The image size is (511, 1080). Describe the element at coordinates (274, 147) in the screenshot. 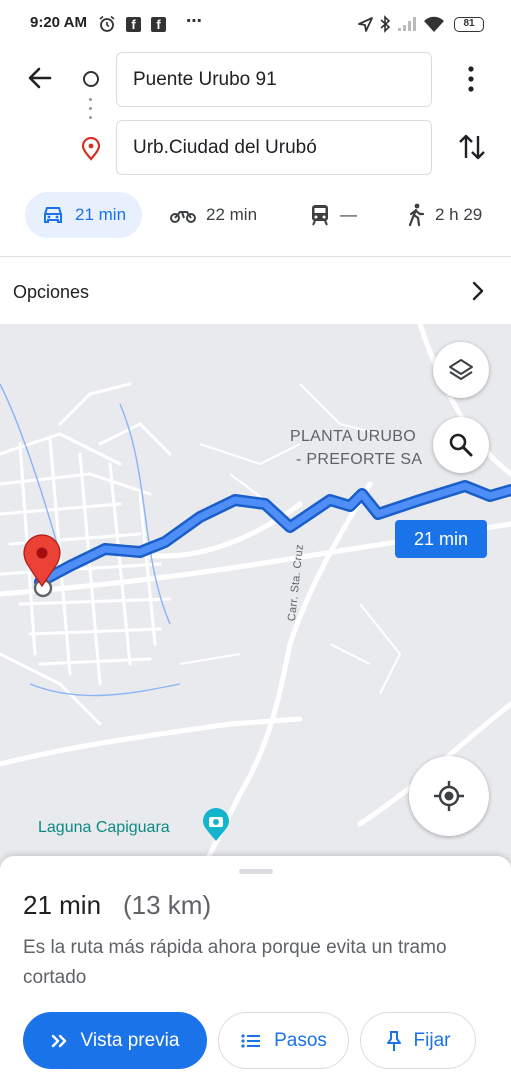

I see `destination-input: Urb.Ciudad del Urubó` at that location.